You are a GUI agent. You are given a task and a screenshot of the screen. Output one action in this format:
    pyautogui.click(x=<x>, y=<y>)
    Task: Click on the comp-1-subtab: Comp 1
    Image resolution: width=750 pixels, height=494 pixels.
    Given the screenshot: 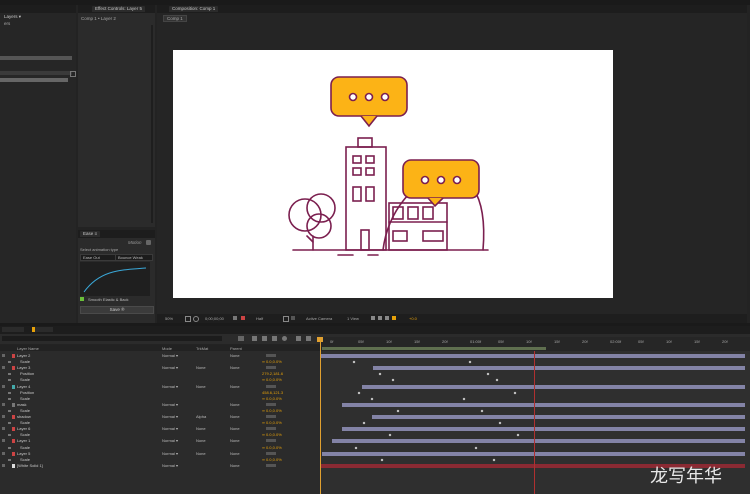 What is the action you would take?
    pyautogui.click(x=175, y=18)
    